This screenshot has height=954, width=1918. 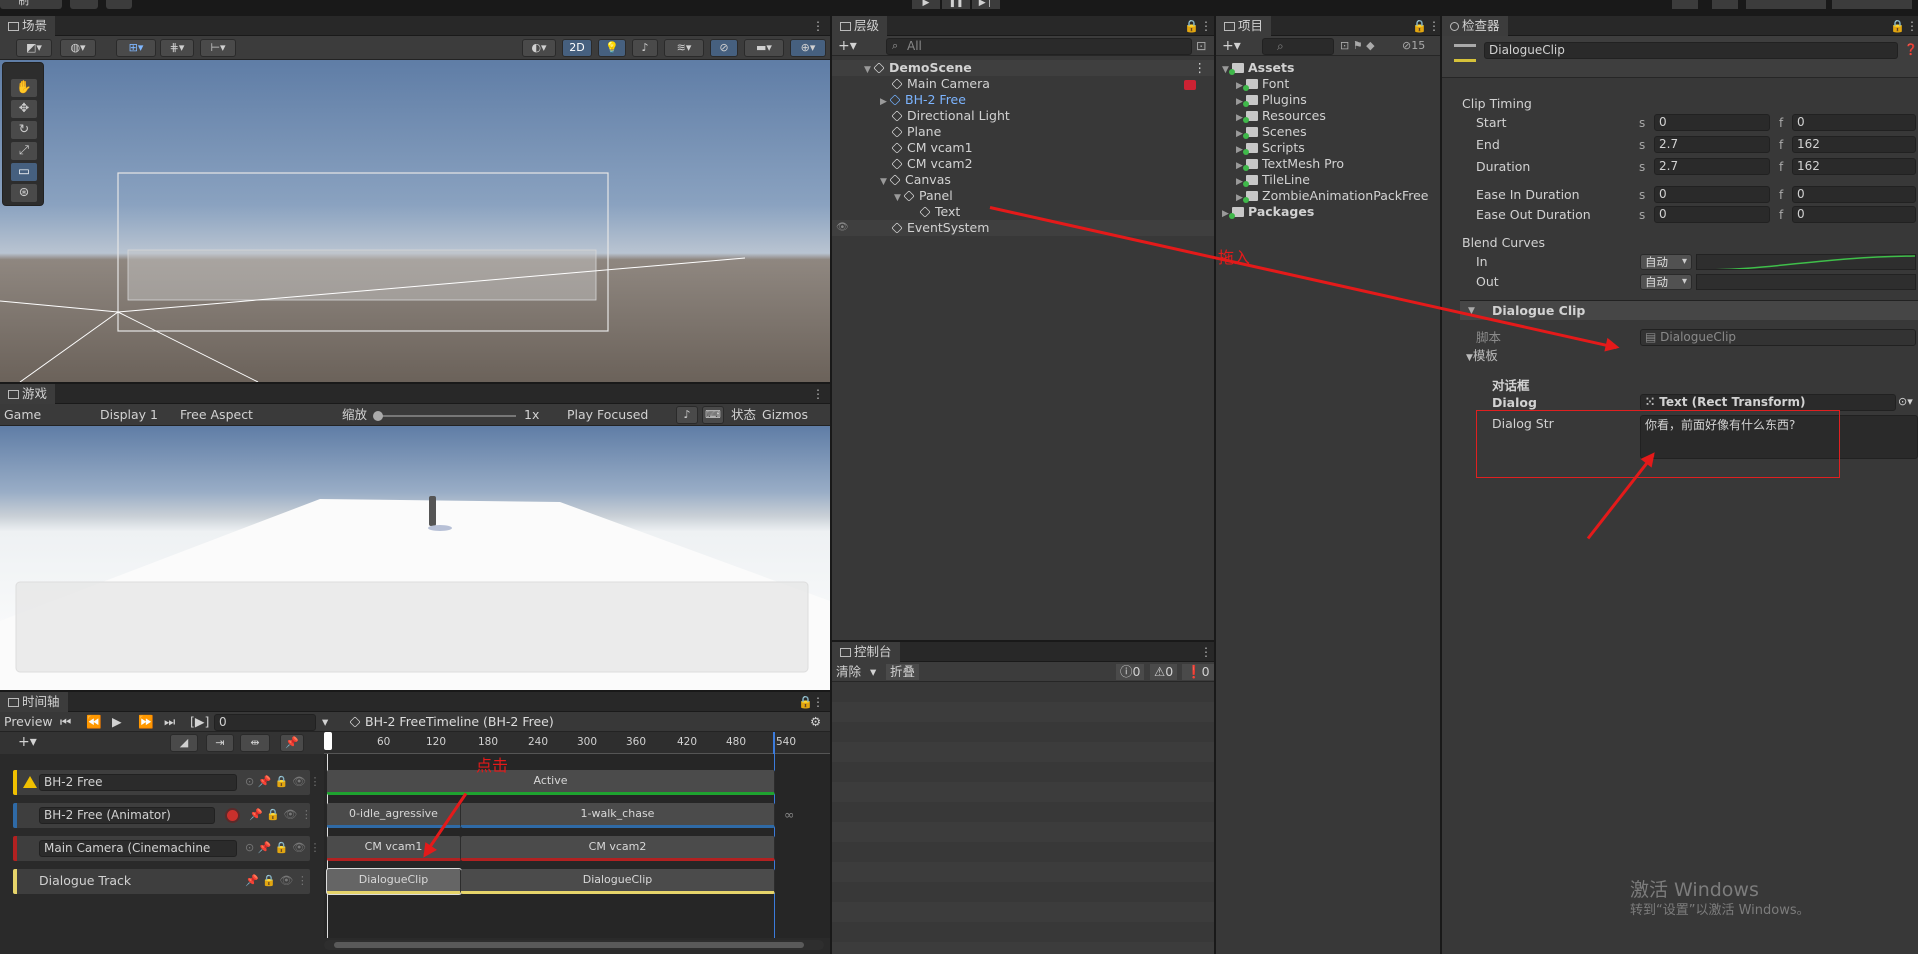 I want to click on add-track-button: +▾, so click(x=27, y=742).